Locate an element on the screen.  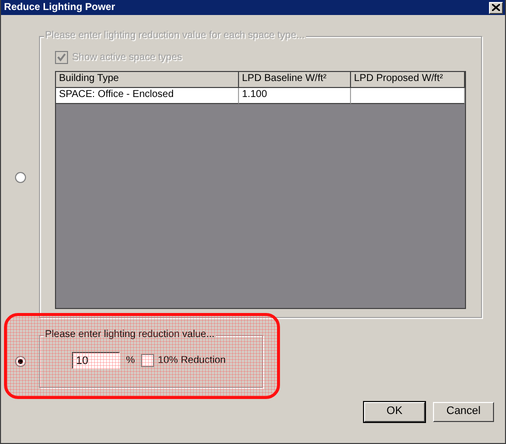
close-button is located at coordinates (496, 8).